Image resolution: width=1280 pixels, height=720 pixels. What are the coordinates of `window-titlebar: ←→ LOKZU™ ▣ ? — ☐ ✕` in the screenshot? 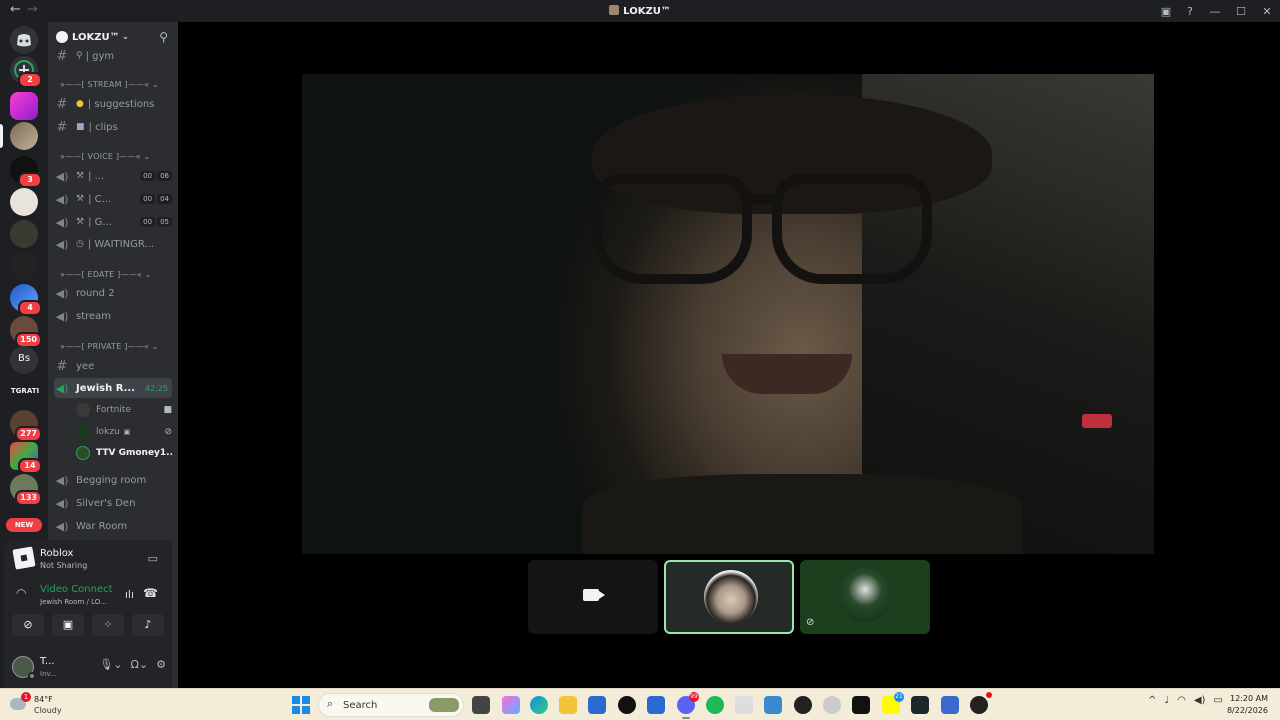 It's located at (640, 11).